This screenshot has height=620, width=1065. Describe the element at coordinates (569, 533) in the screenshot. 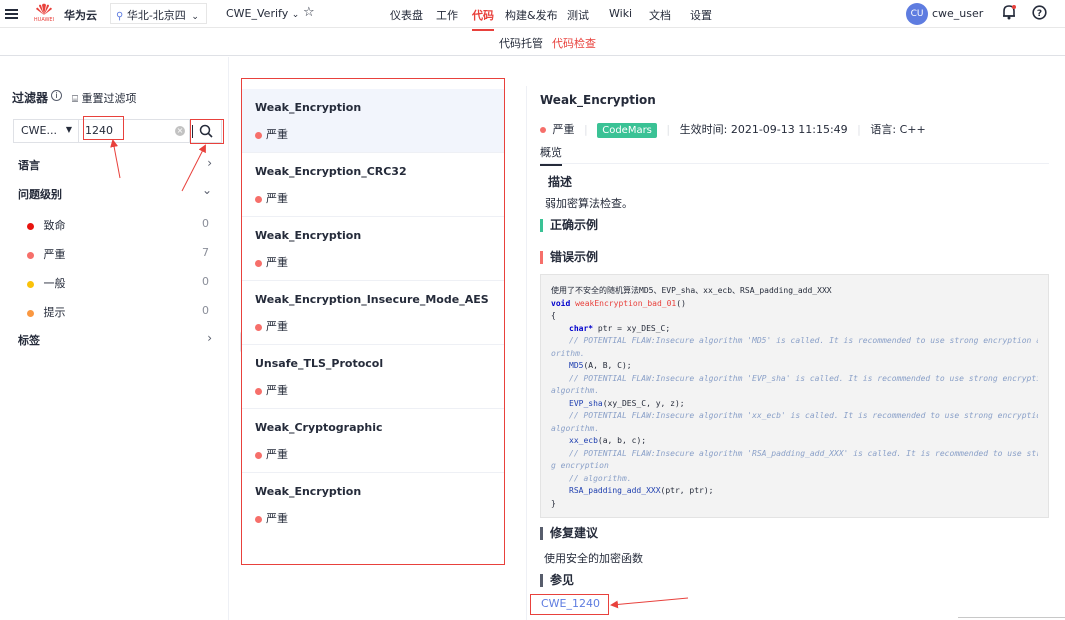

I see `fix-suggestion-heading: 修复建议` at that location.